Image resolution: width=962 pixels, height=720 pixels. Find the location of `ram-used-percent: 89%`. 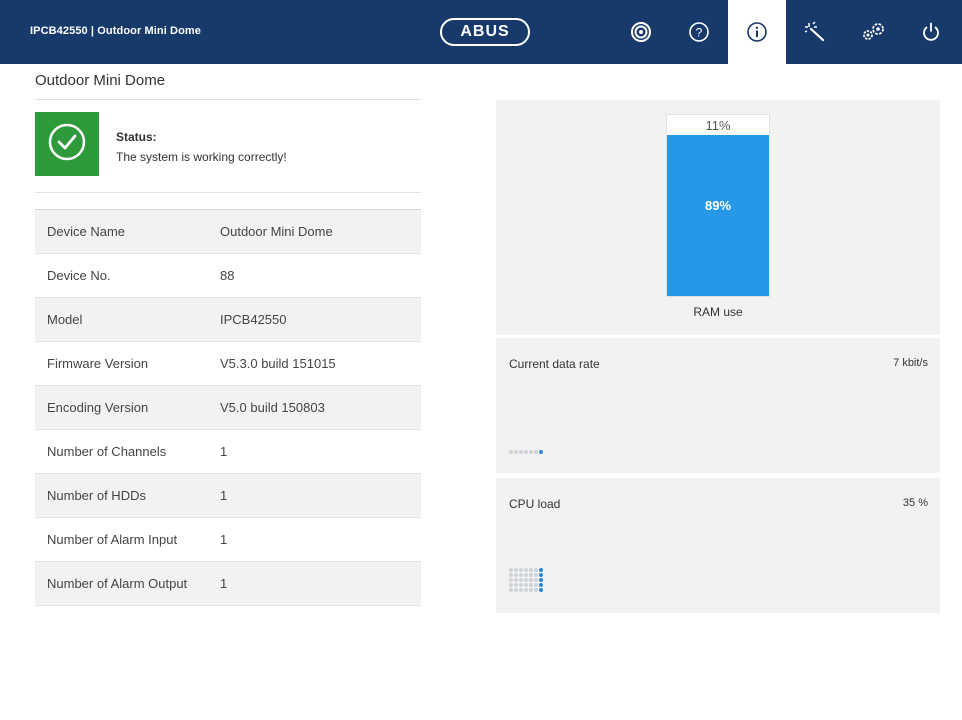

ram-used-percent: 89% is located at coordinates (718, 205).